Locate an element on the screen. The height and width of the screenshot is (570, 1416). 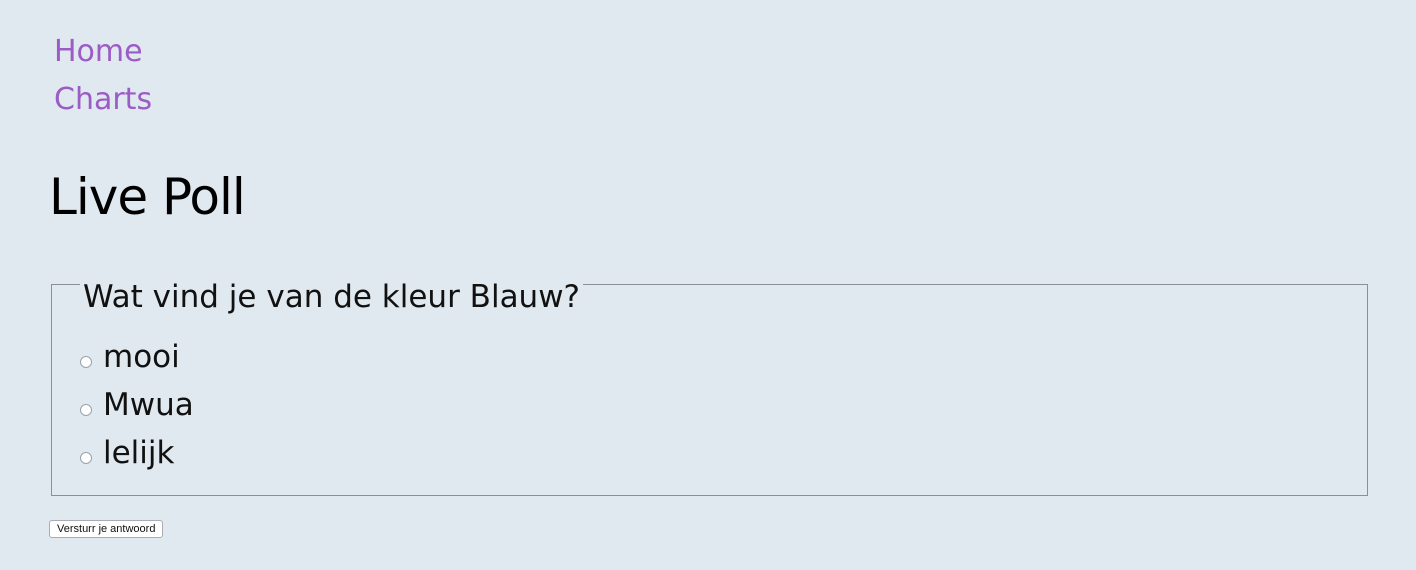
poll-option-label: Mwua is located at coordinates (148, 405).